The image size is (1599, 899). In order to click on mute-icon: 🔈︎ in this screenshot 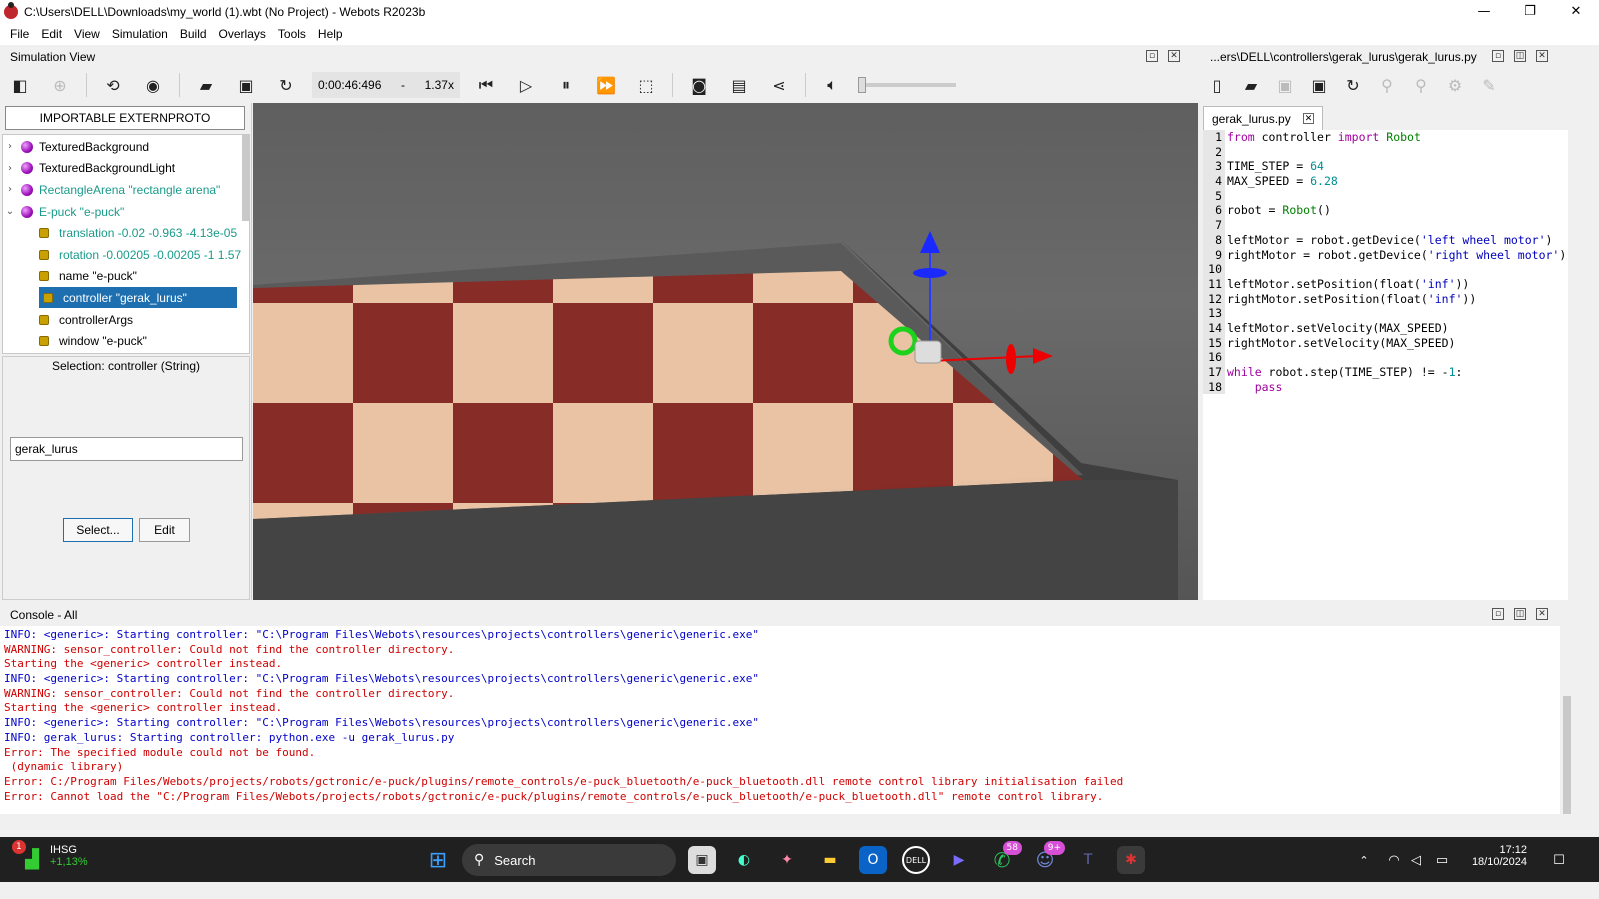, I will do `click(832, 85)`.